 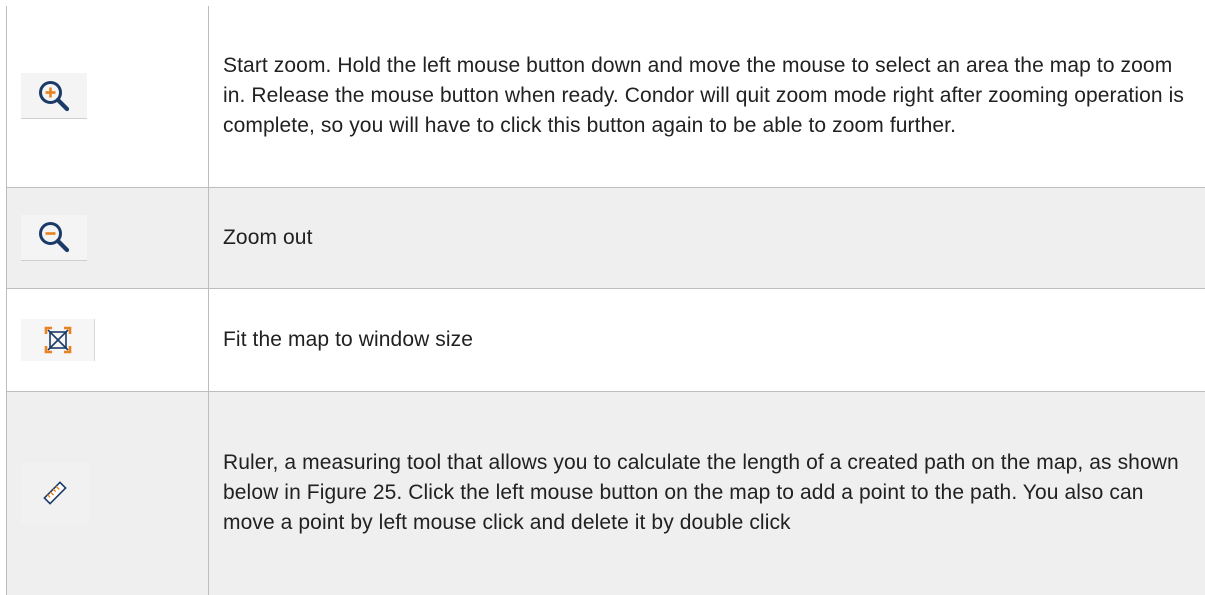 I want to click on zoom-in-icon, so click(x=54, y=95).